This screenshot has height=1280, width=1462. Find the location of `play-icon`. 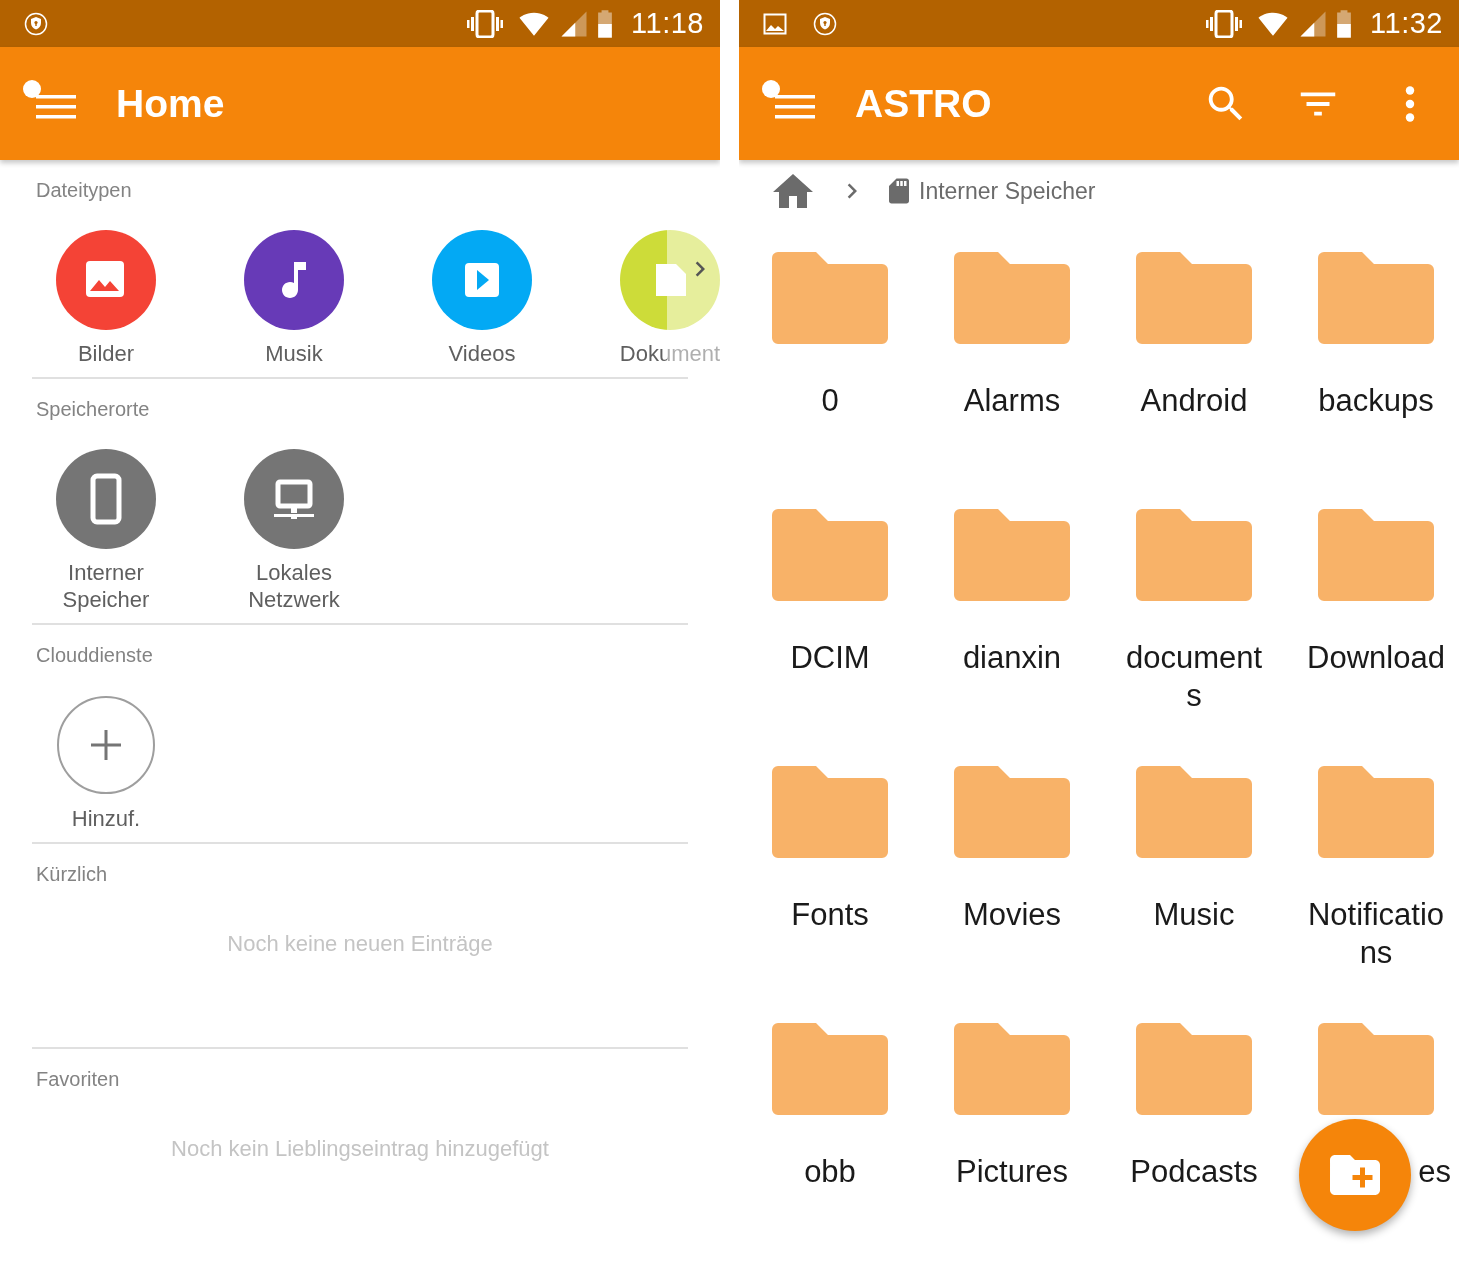

play-icon is located at coordinates (482, 280).